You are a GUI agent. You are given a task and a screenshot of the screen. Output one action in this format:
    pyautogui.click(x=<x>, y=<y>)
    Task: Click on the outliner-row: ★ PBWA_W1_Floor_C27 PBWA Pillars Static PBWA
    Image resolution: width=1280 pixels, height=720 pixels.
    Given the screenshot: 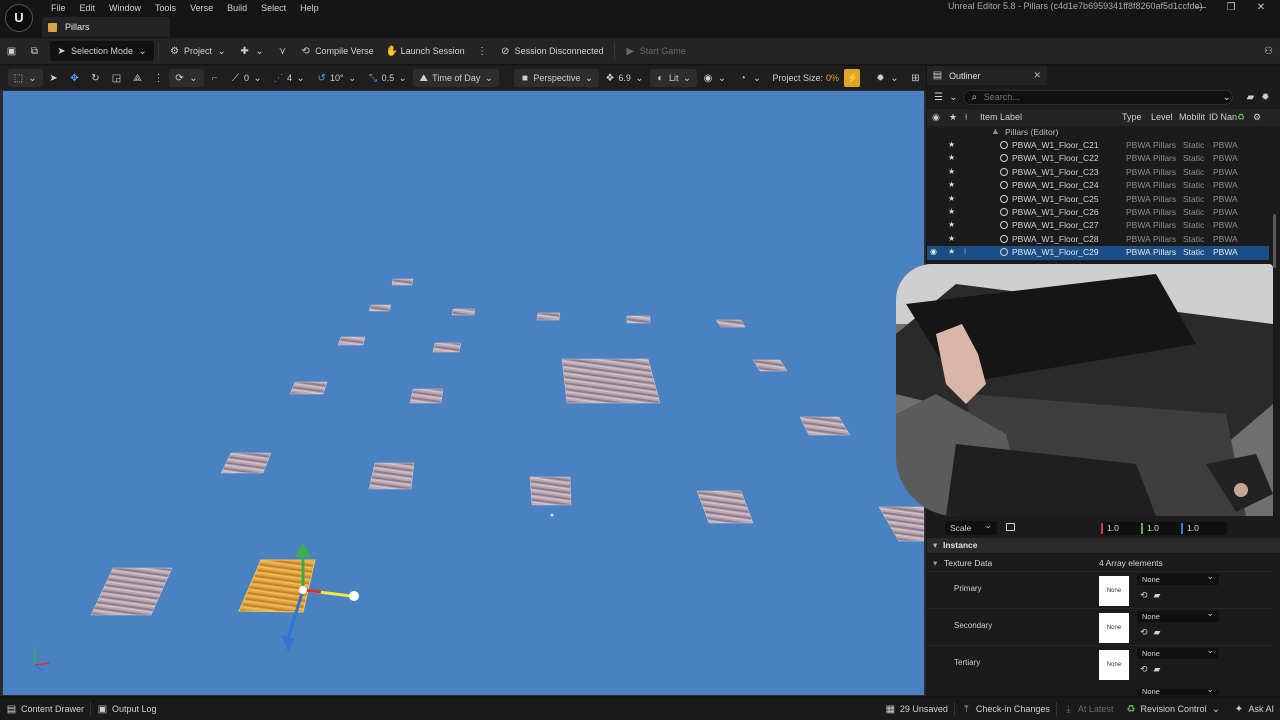 What is the action you would take?
    pyautogui.click(x=1098, y=225)
    